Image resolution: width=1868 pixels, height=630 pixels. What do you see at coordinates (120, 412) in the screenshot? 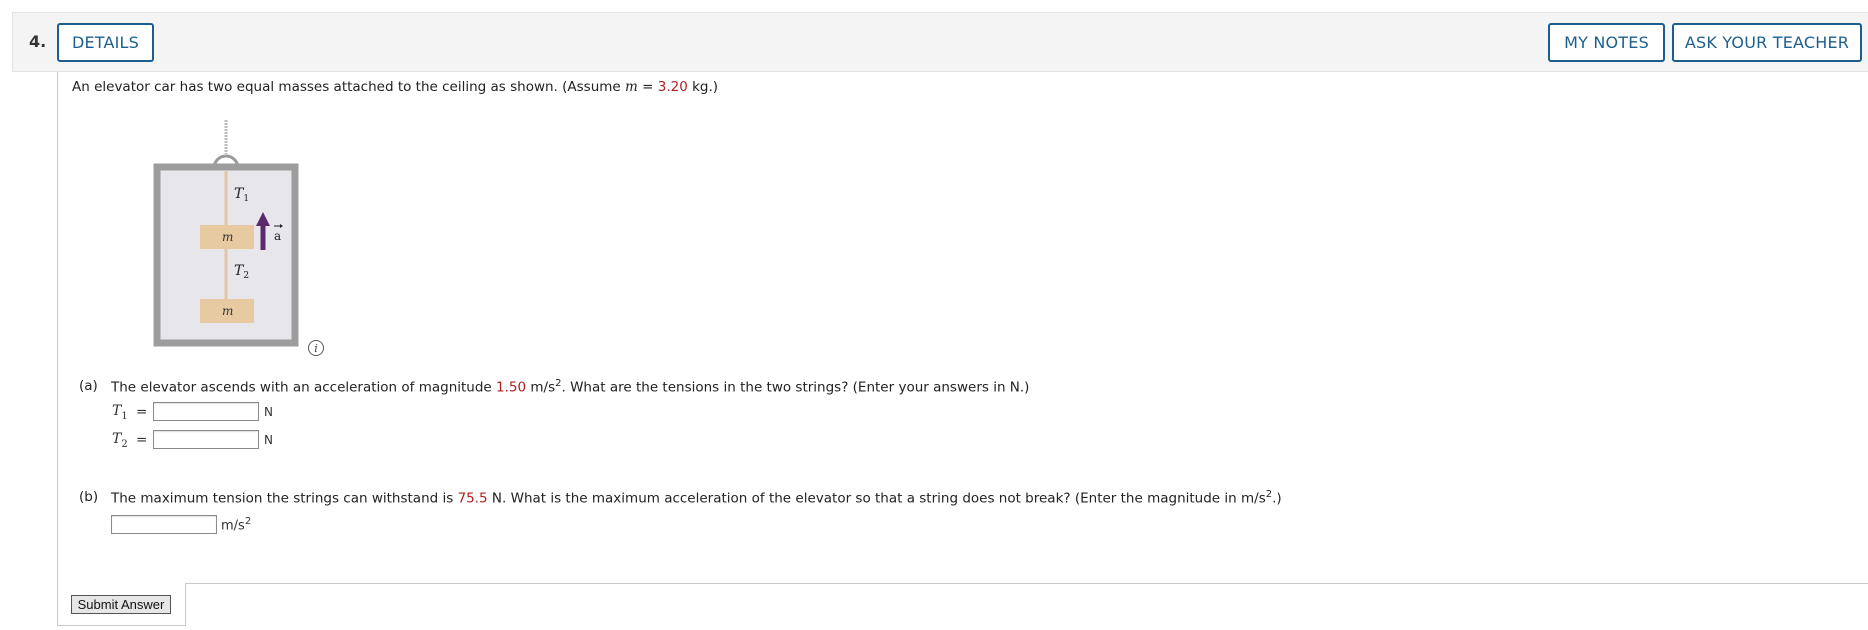
I see `t1-variable: T1` at bounding box center [120, 412].